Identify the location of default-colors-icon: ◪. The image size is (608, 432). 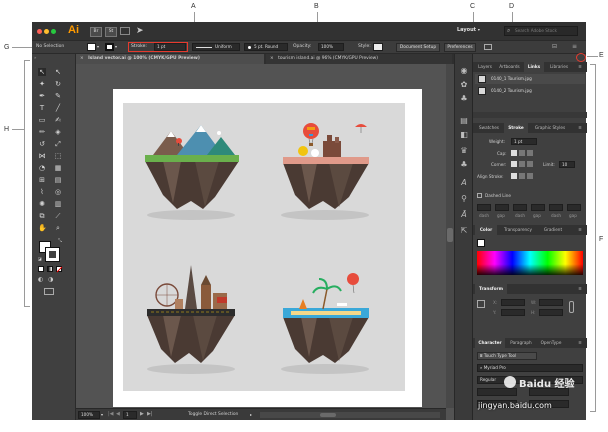
(40, 258).